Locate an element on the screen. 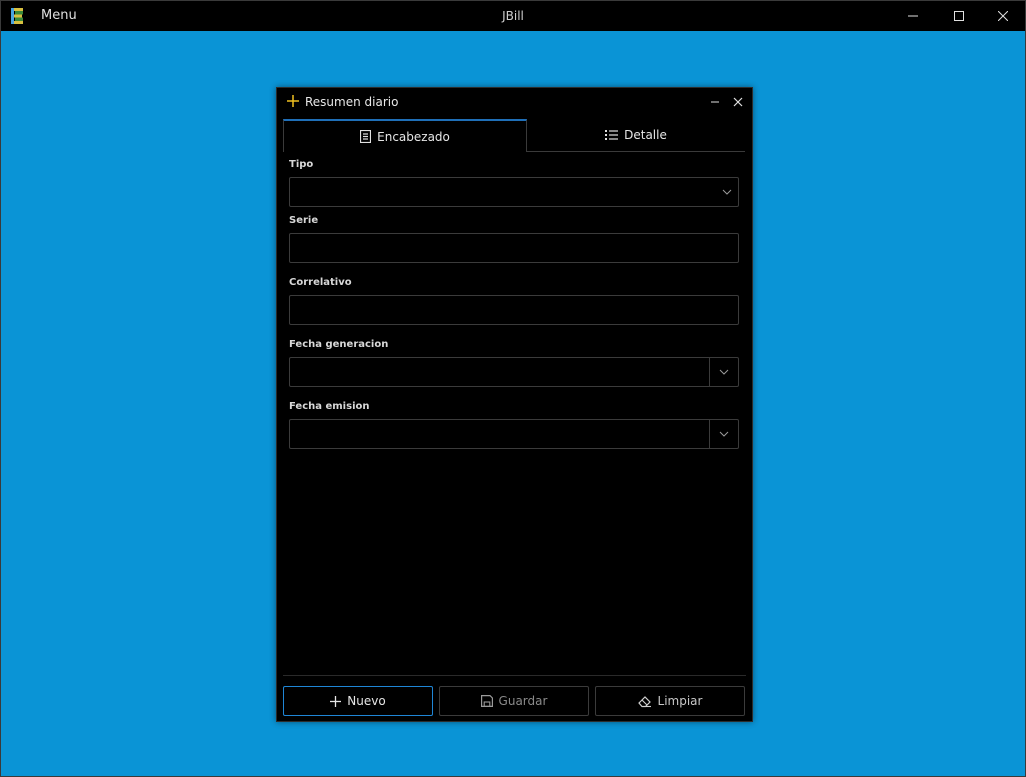  minimize-button is located at coordinates (913, 16).